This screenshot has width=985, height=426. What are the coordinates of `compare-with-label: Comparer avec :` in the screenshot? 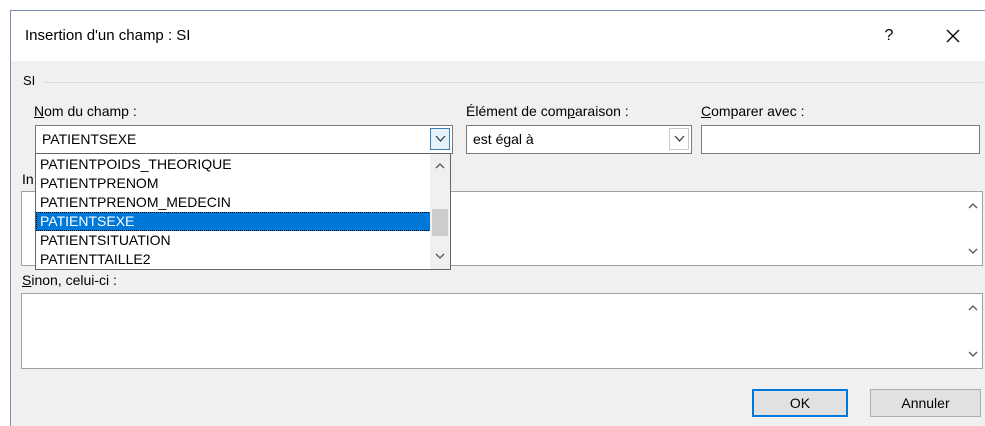 It's located at (753, 111).